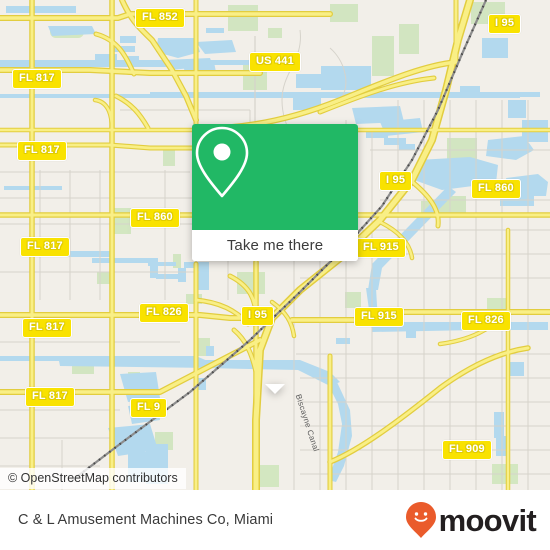 Image resolution: width=550 pixels, height=550 pixels. What do you see at coordinates (258, 316) in the screenshot?
I see `road-shield-i-95-low: I 95` at bounding box center [258, 316].